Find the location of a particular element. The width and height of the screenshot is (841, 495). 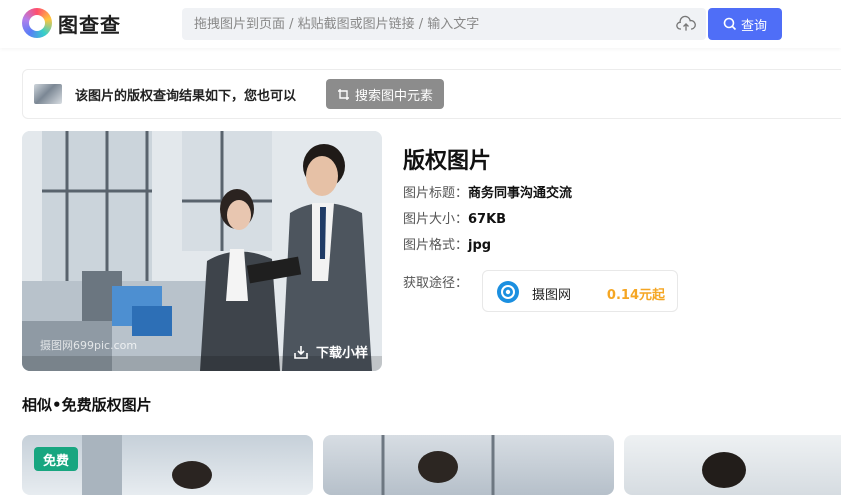

download-icon is located at coordinates (301, 352).